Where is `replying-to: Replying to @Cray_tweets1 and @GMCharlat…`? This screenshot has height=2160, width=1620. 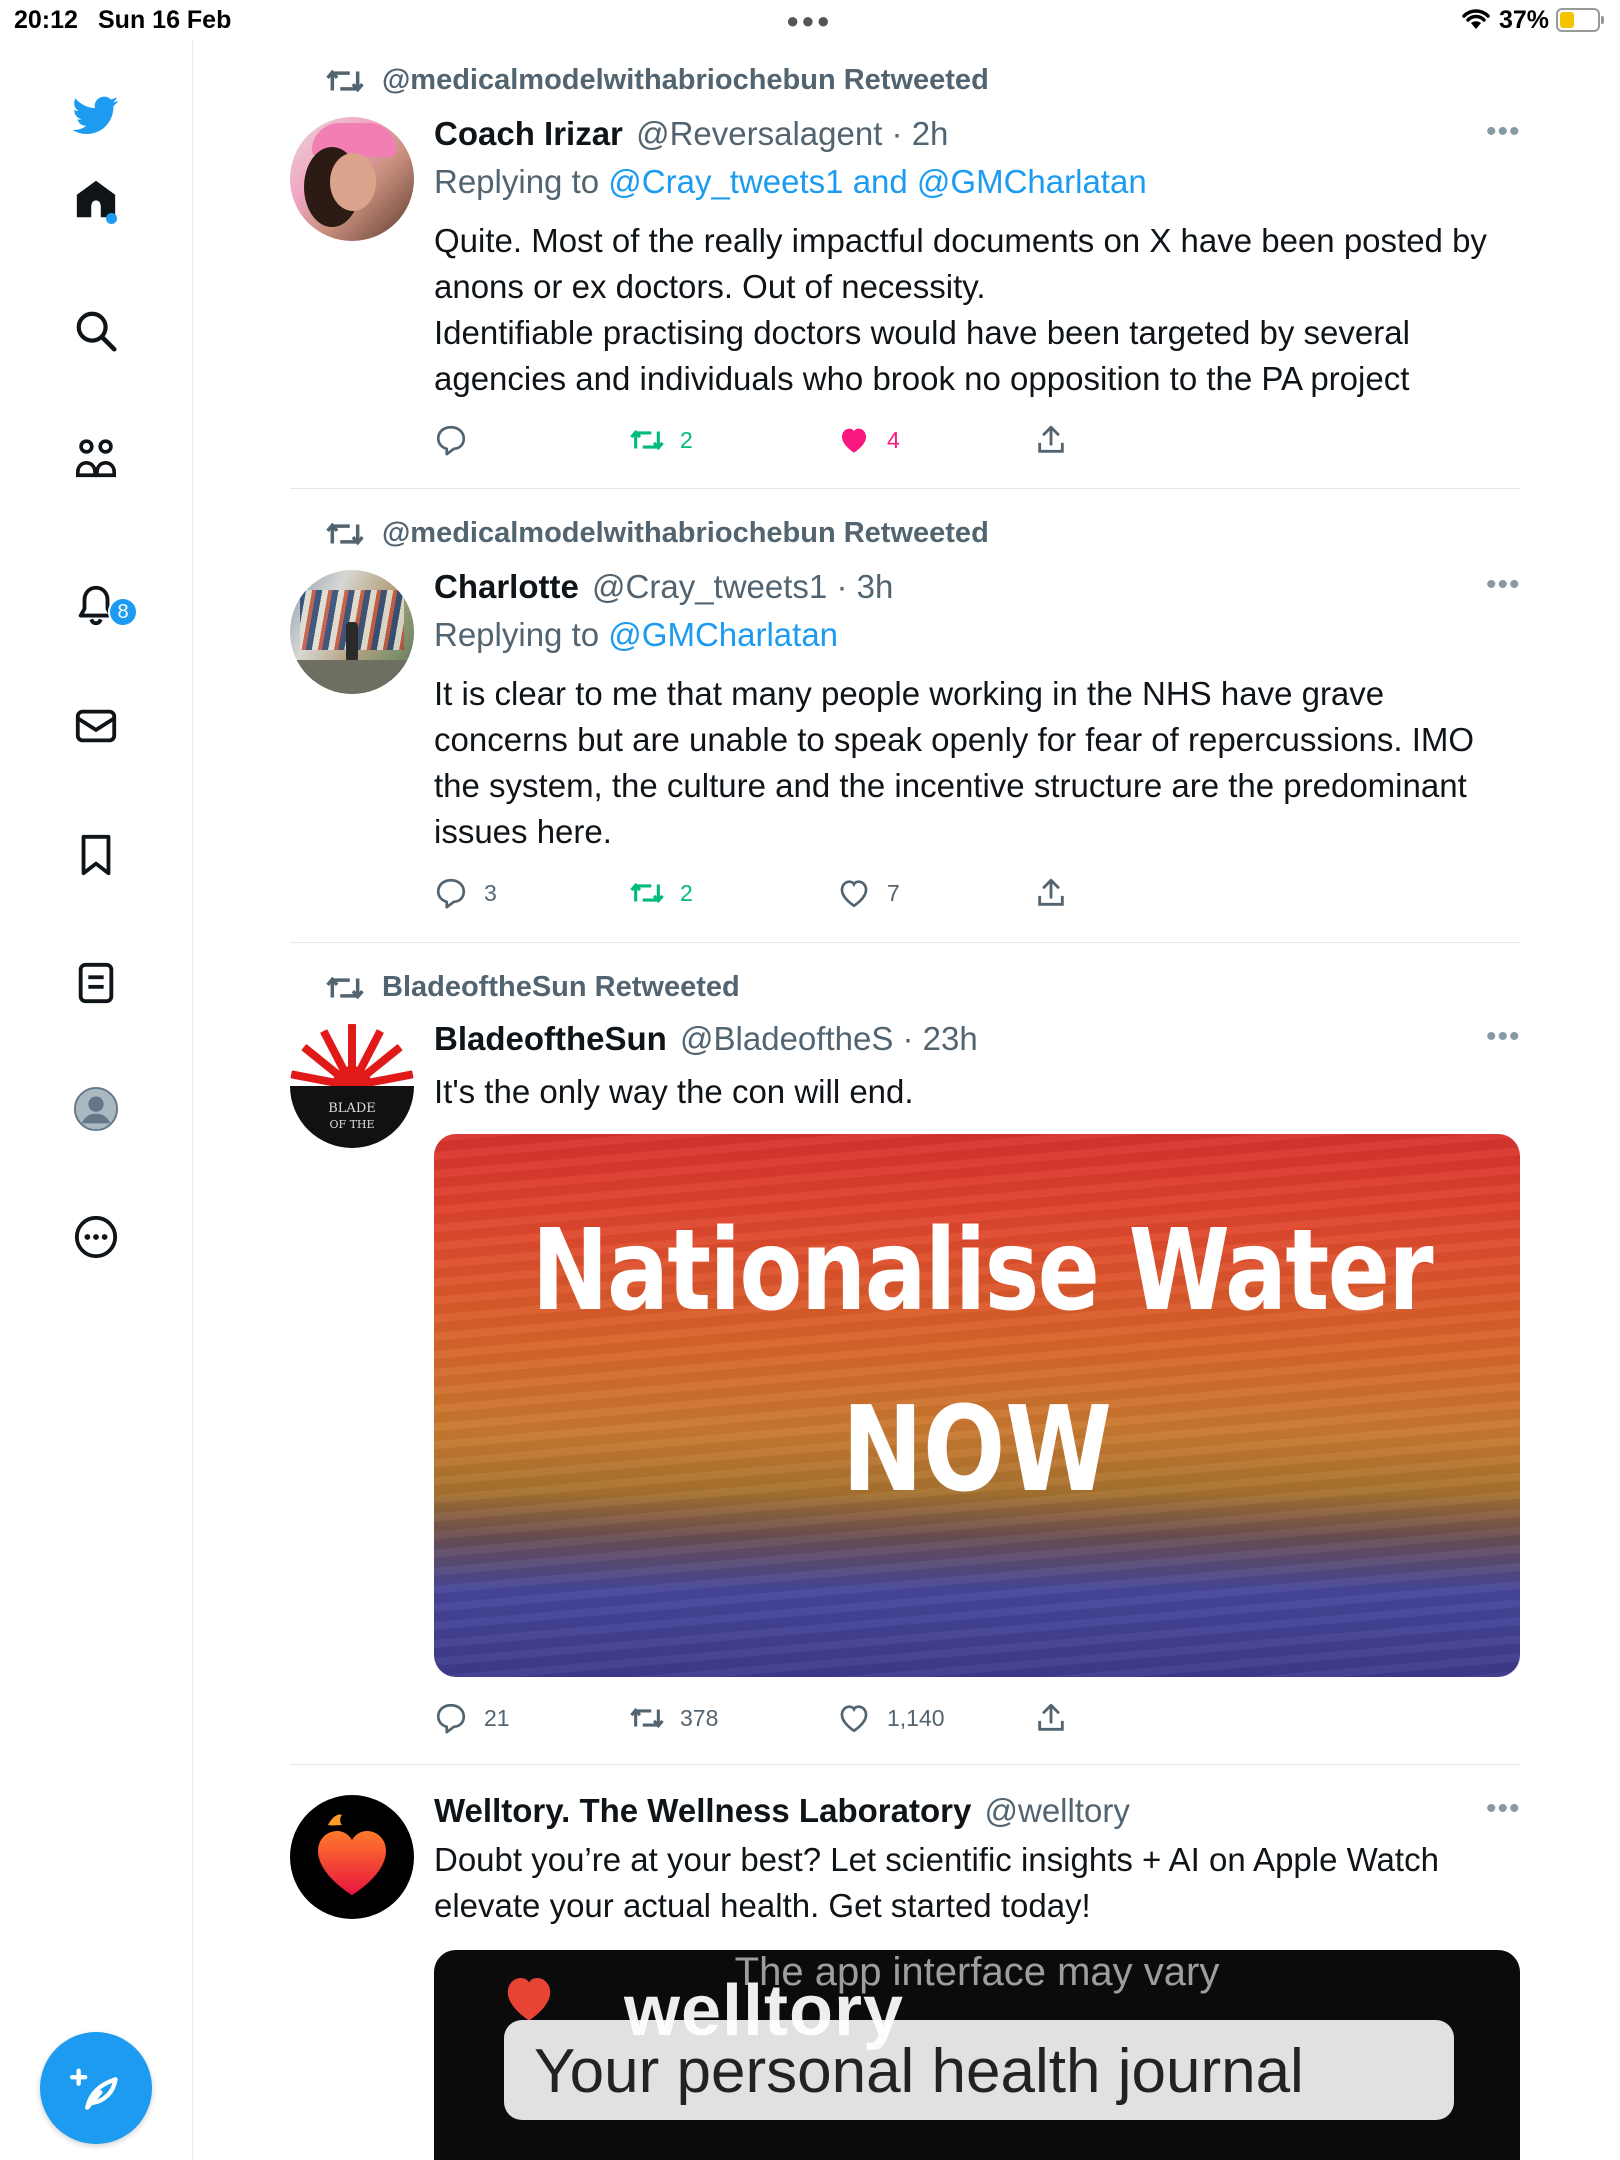
replying-to: Replying to @Cray_tweets1 and @GMCharlat… is located at coordinates (790, 182).